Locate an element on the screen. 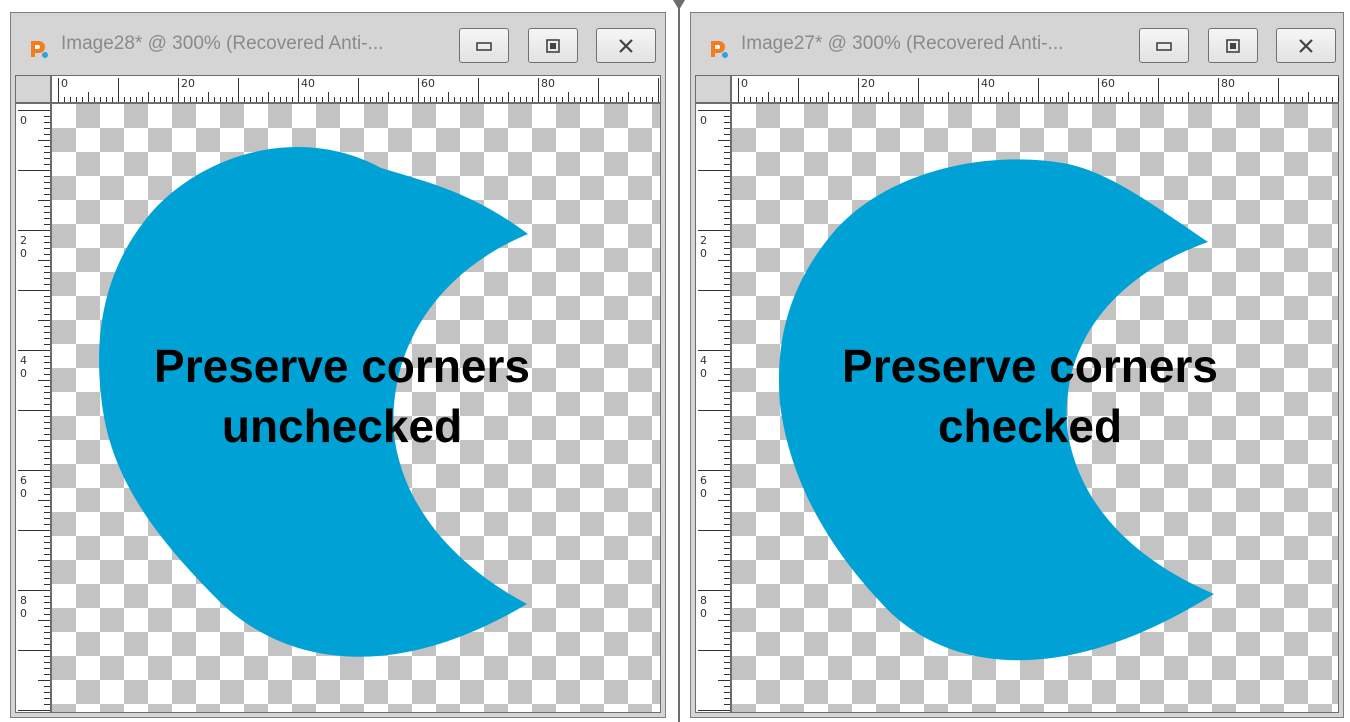 The height and width of the screenshot is (722, 1350). caption-line-2: checked is located at coordinates (1030, 426).